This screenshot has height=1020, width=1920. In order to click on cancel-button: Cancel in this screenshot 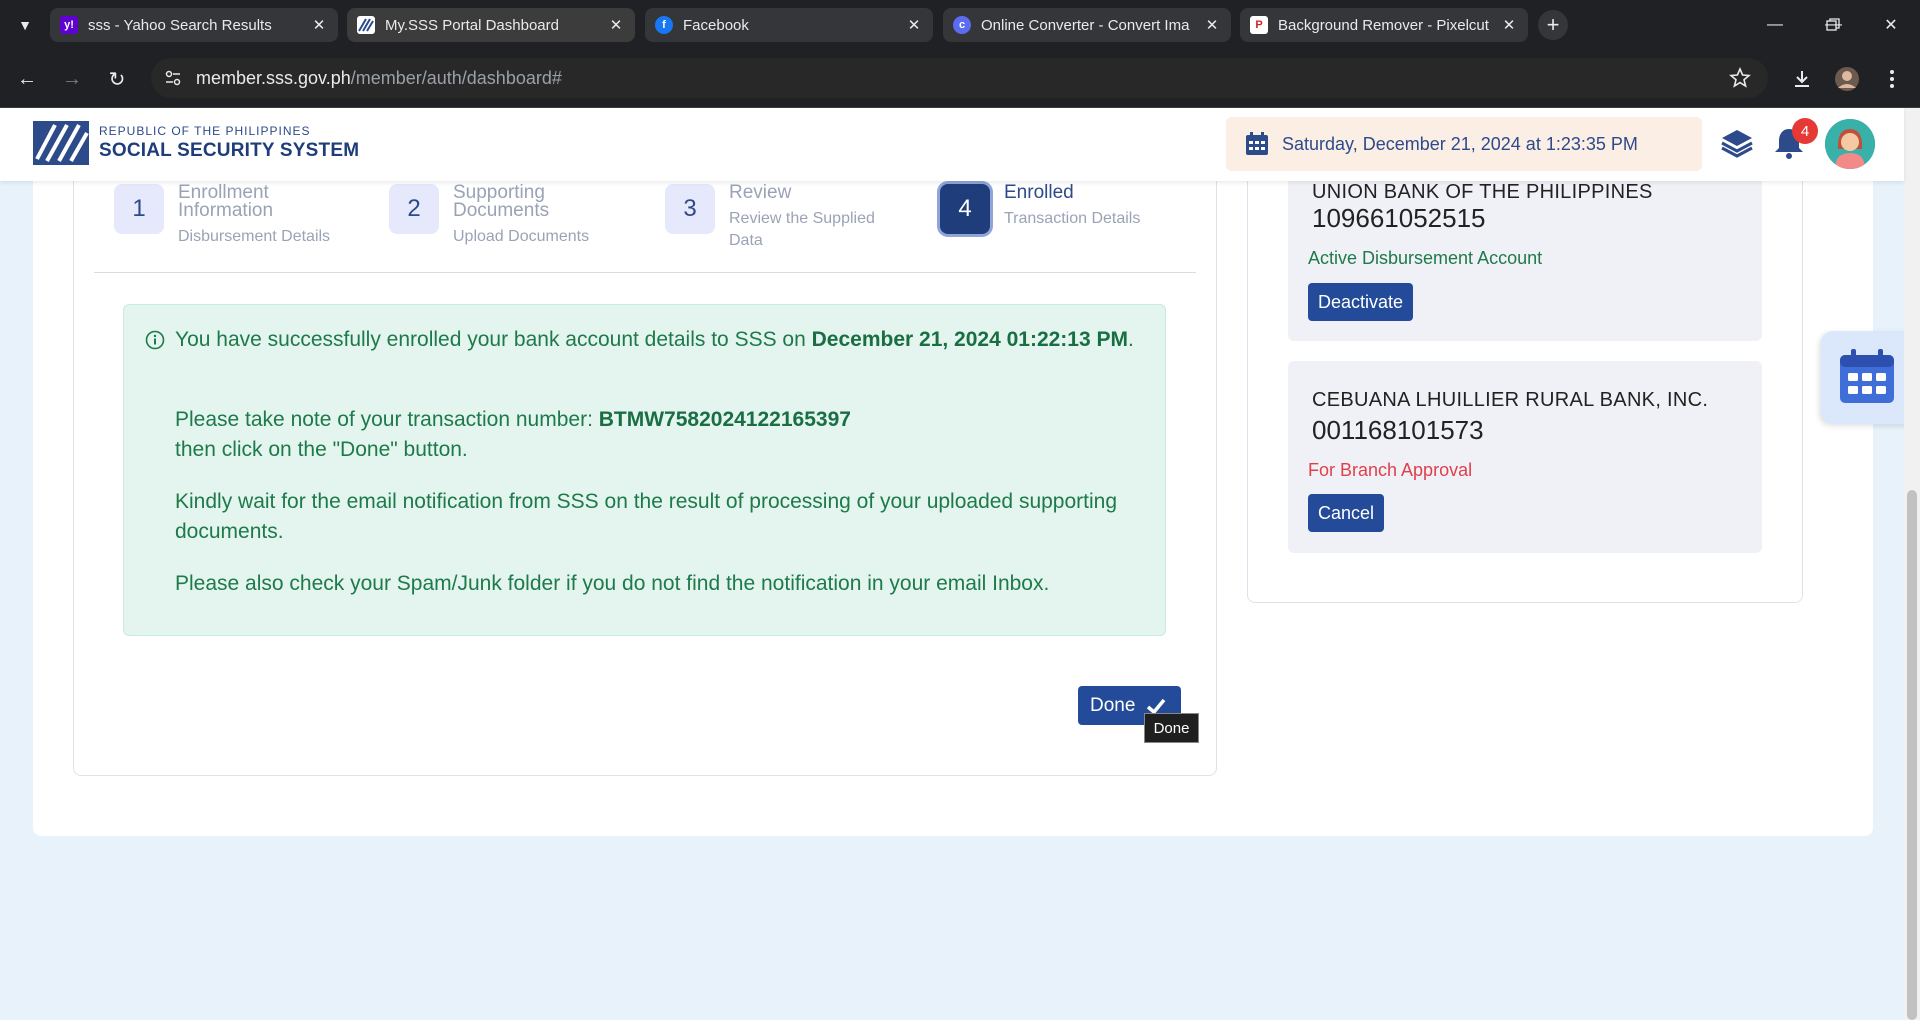, I will do `click(1346, 513)`.